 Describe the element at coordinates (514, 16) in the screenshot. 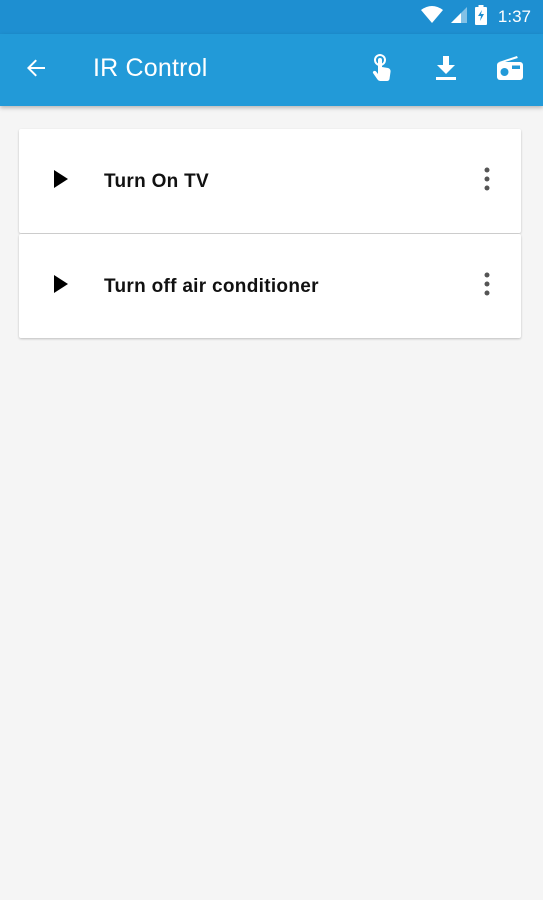

I see `status-time: 1:37` at that location.